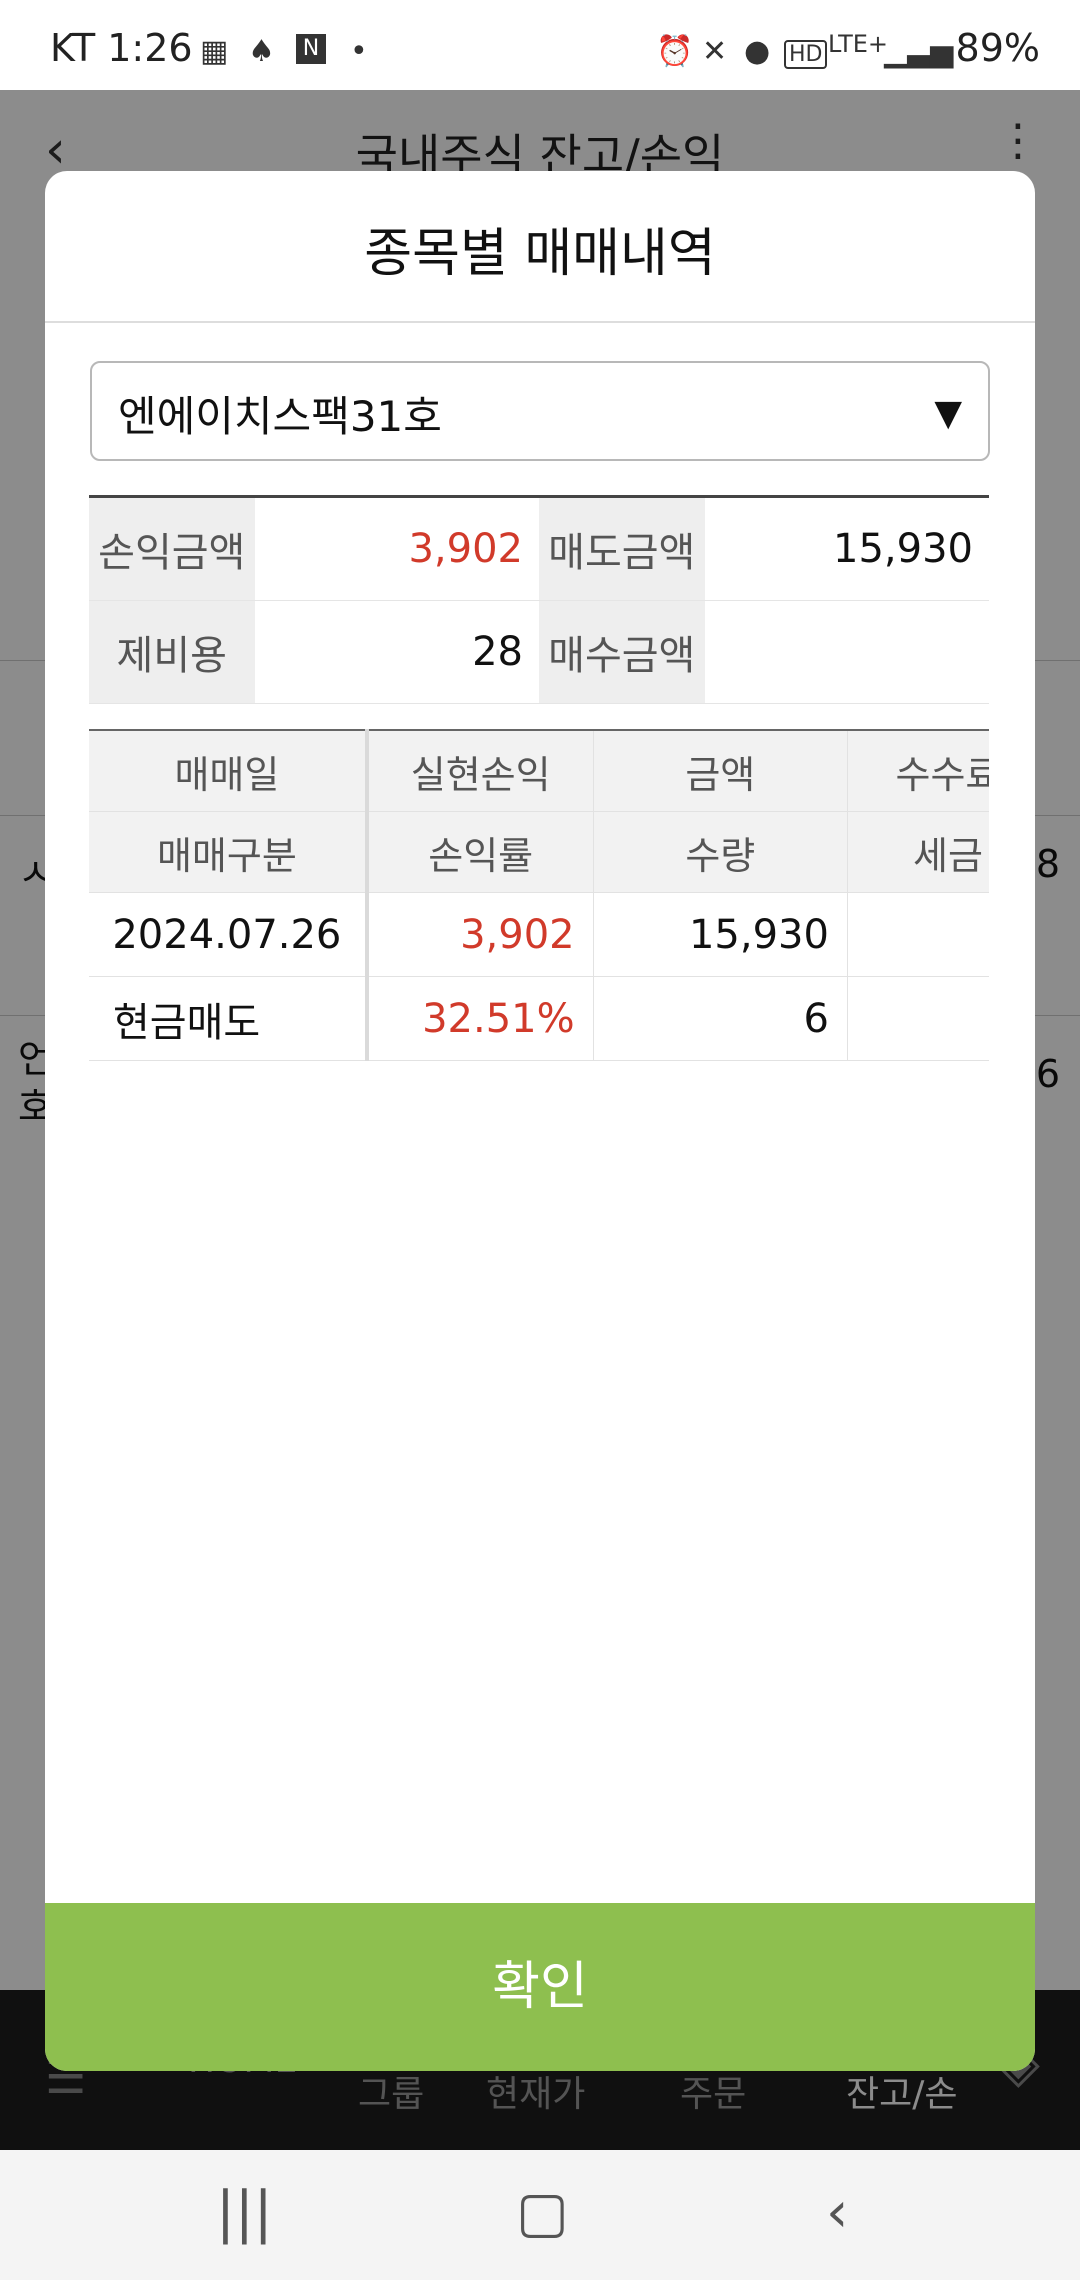 The width and height of the screenshot is (1080, 2280). What do you see at coordinates (715, 51) in the screenshot?
I see `mute-icon: ✕` at bounding box center [715, 51].